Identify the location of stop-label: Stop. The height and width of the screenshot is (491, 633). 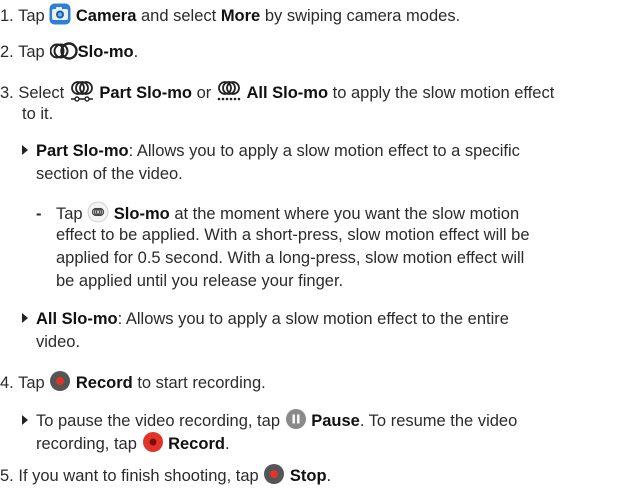
(308, 476).